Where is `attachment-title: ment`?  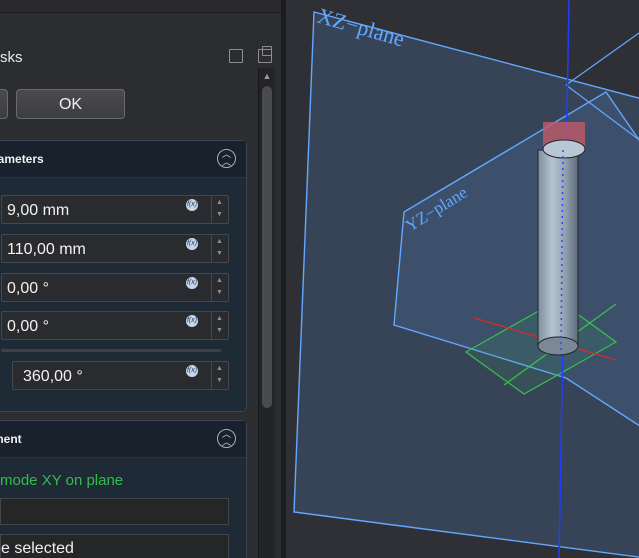
attachment-title: ment is located at coordinates (11, 439).